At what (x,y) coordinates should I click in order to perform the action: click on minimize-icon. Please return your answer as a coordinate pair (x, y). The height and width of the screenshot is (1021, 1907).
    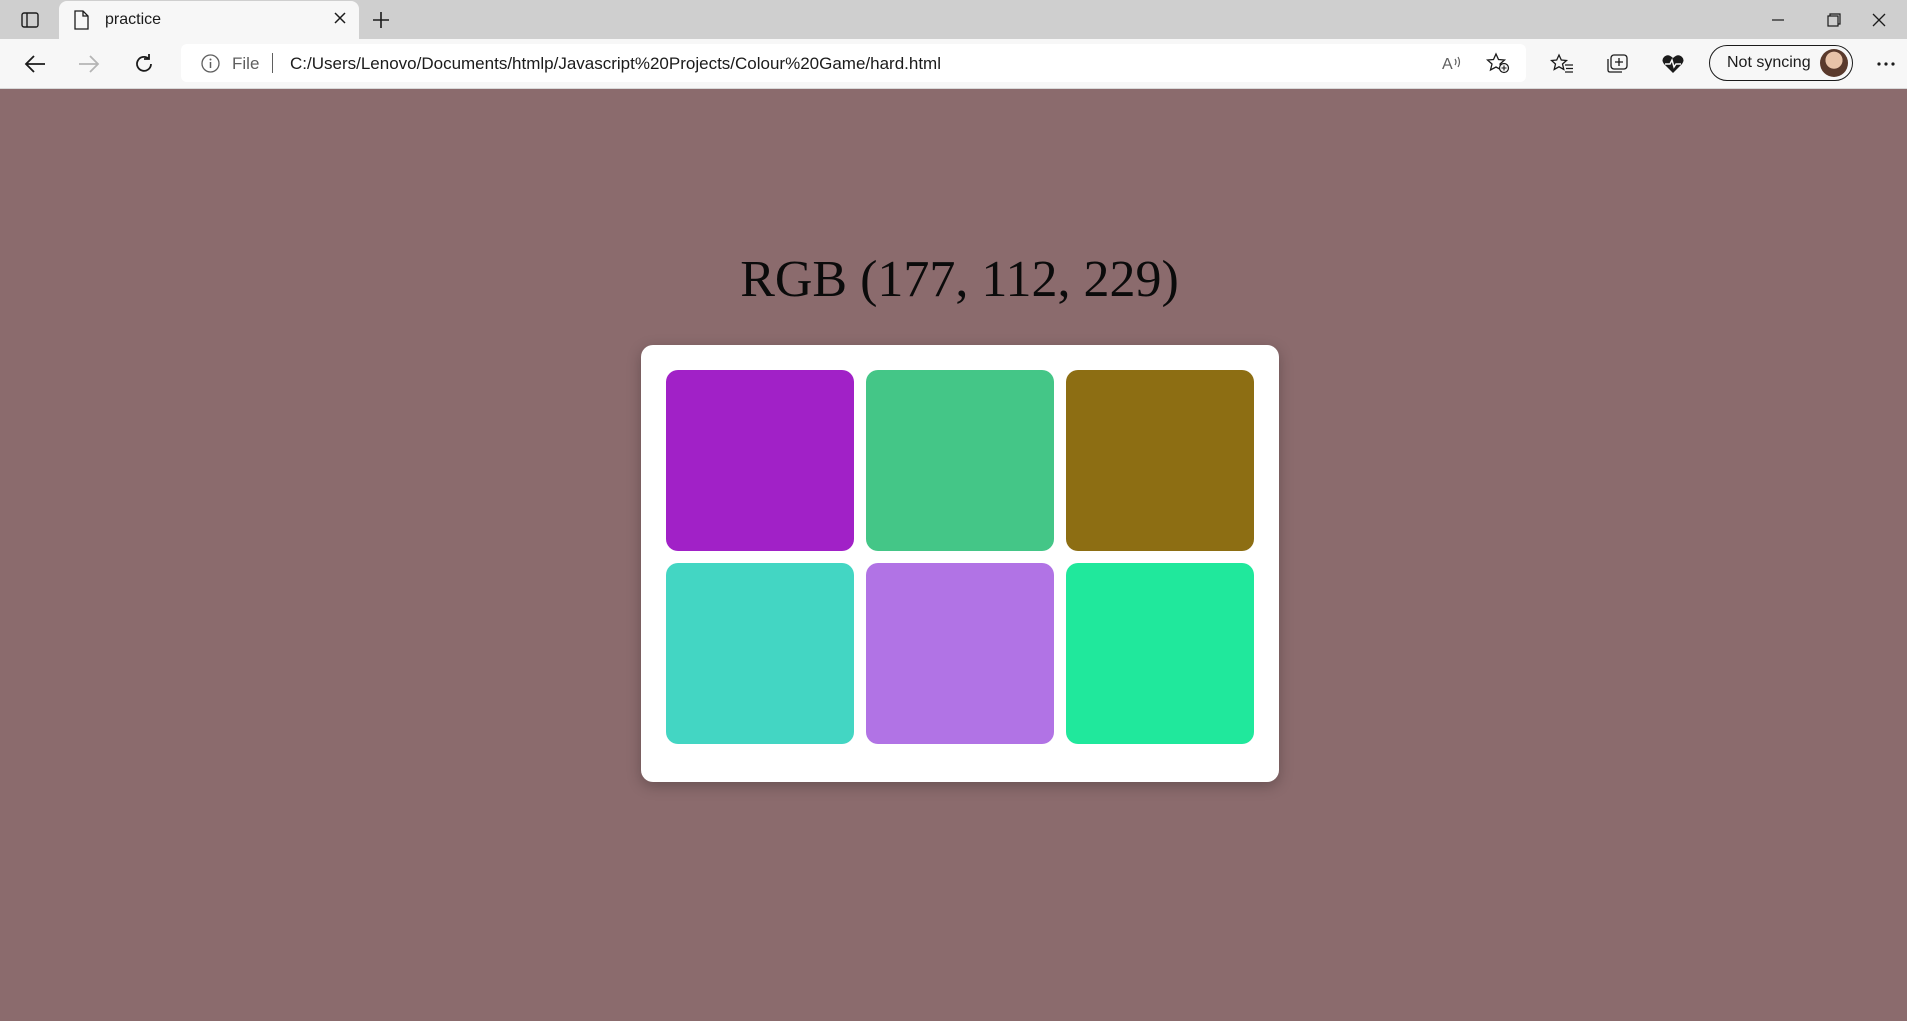
    Looking at the image, I should click on (1778, 19).